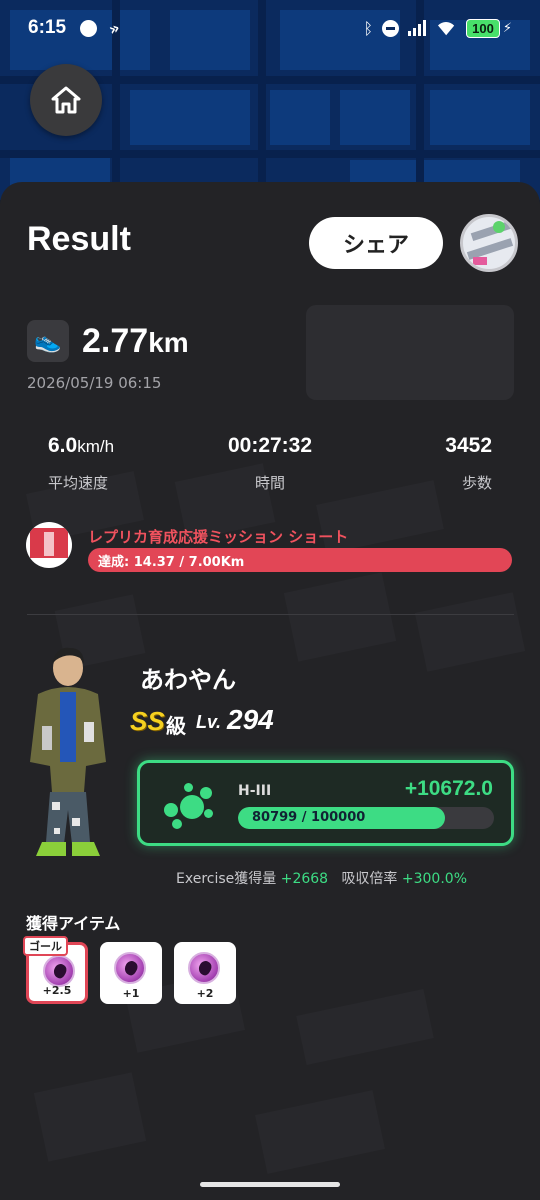 This screenshot has height=1200, width=540. I want to click on stat-steps: 3452 歩数, so click(468, 463).